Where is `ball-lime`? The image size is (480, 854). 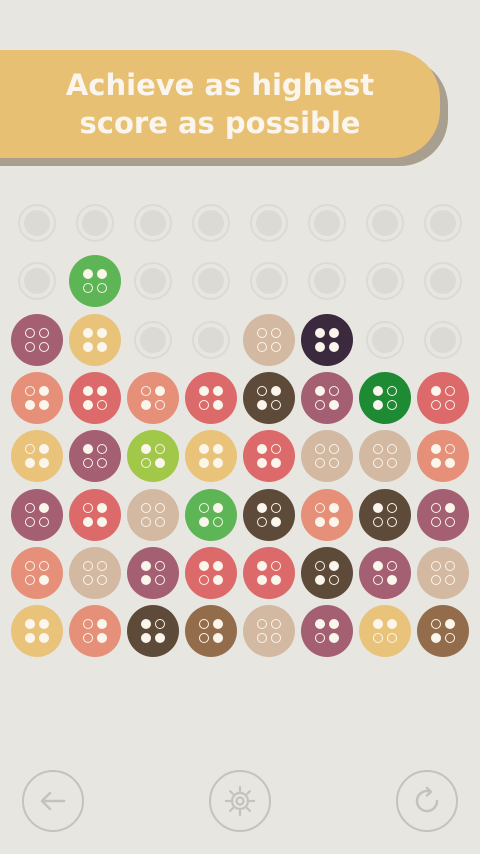
ball-lime is located at coordinates (153, 456).